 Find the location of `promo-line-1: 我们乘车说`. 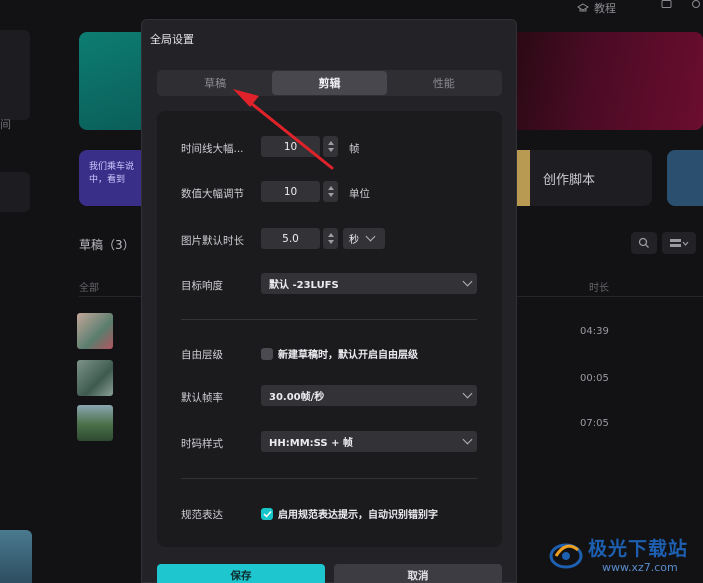

promo-line-1: 我们乘车说 is located at coordinates (112, 167).